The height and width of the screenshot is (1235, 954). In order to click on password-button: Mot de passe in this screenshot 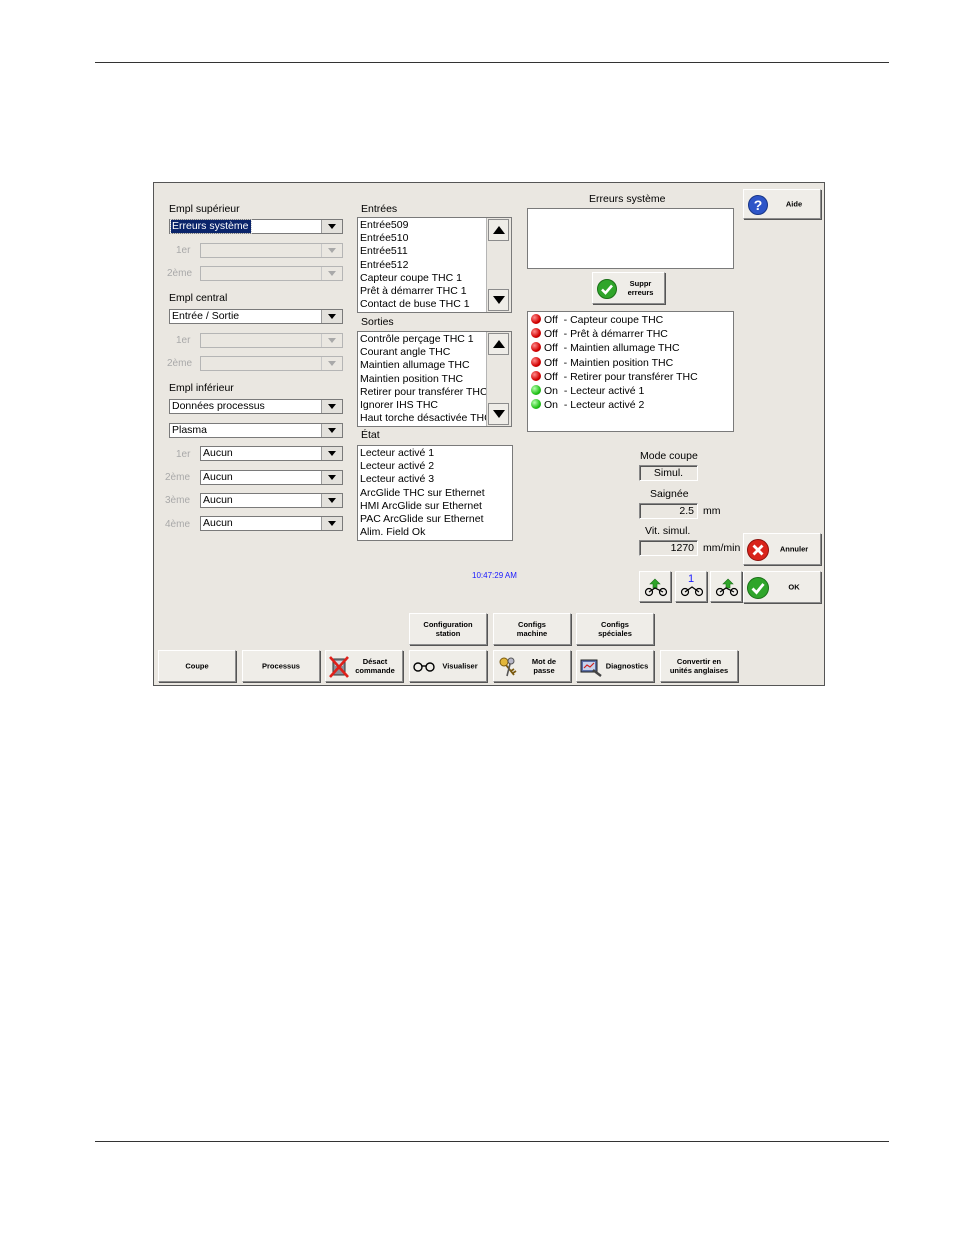, I will do `click(532, 666)`.